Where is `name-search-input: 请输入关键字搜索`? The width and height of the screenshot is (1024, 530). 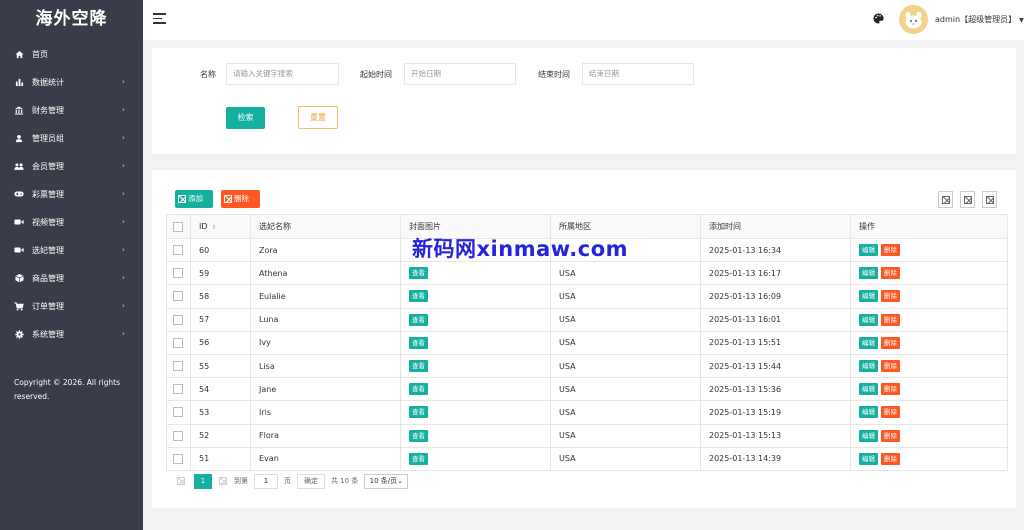 name-search-input: 请输入关键字搜索 is located at coordinates (282, 74).